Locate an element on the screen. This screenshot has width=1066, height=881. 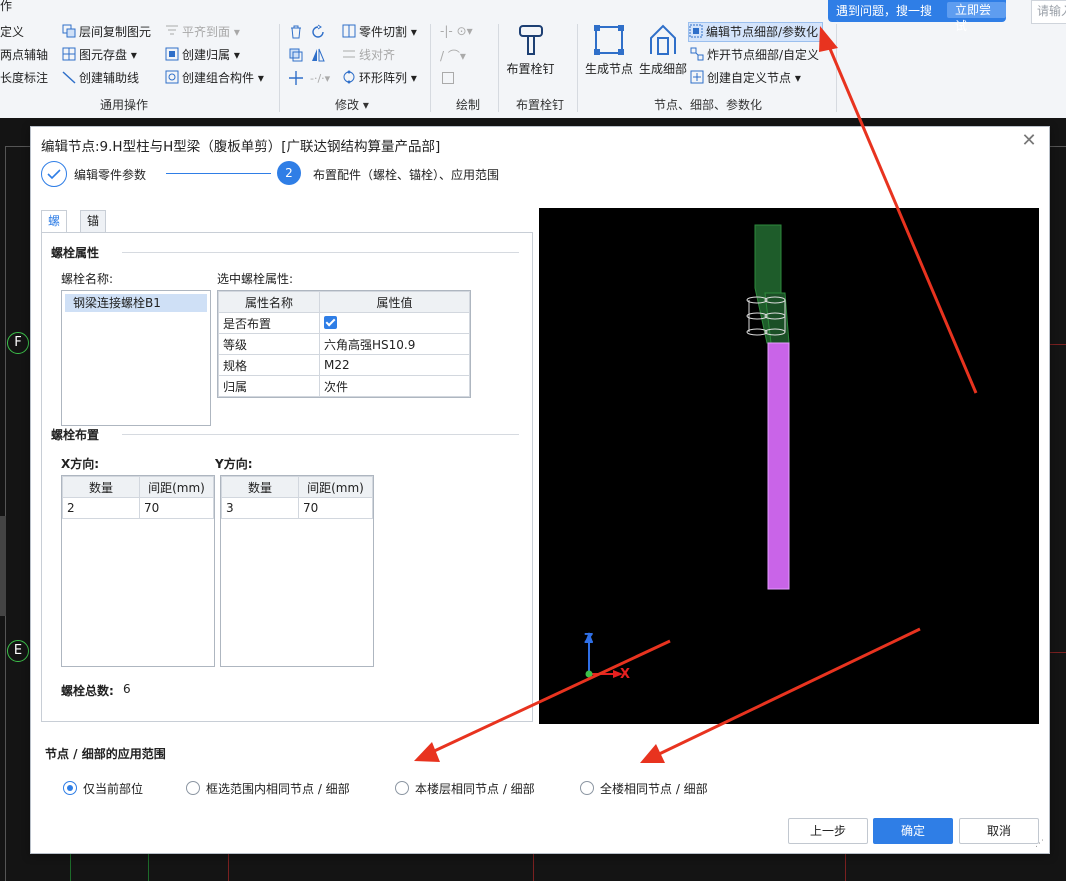
create-custom-node-button: 创建自定义节点 ▾ is located at coordinates (745, 78).